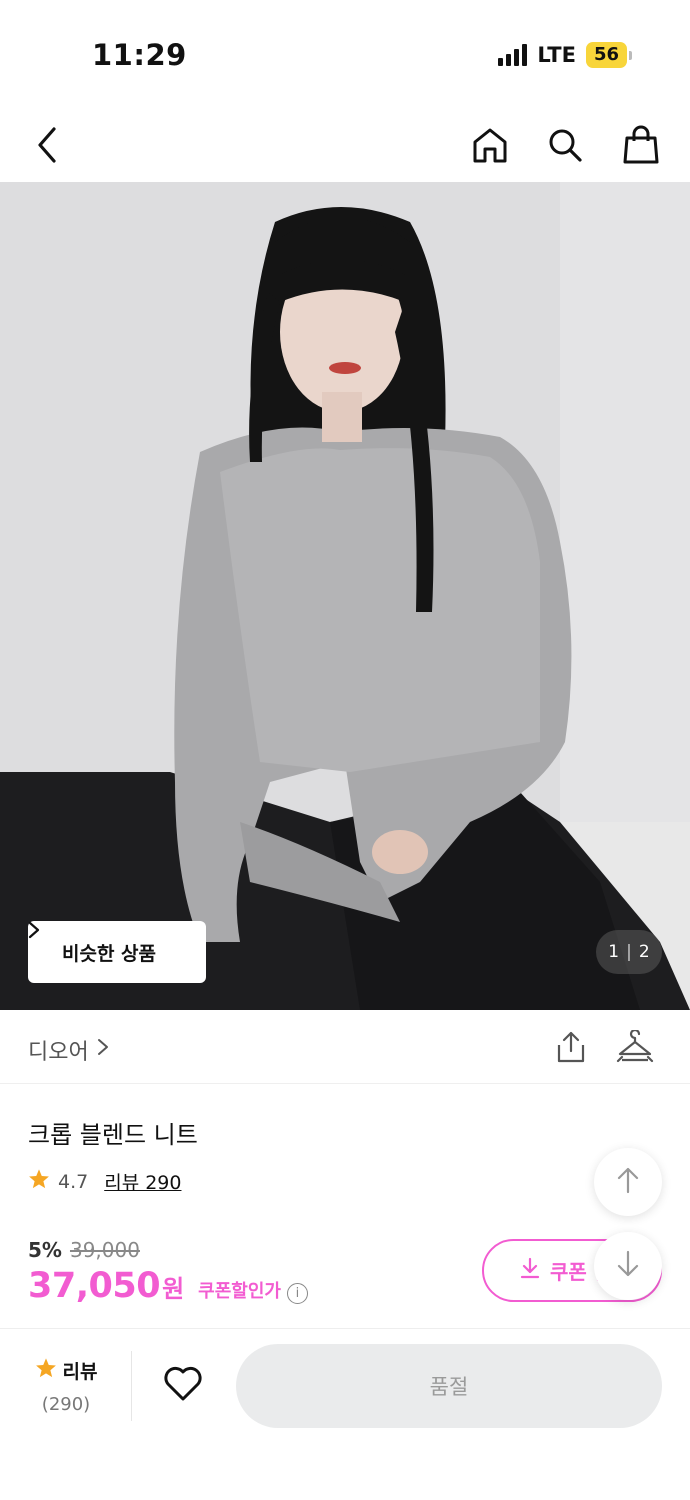 The image size is (690, 1500). What do you see at coordinates (66, 1404) in the screenshot?
I see `review-summary-count: (290)` at bounding box center [66, 1404].